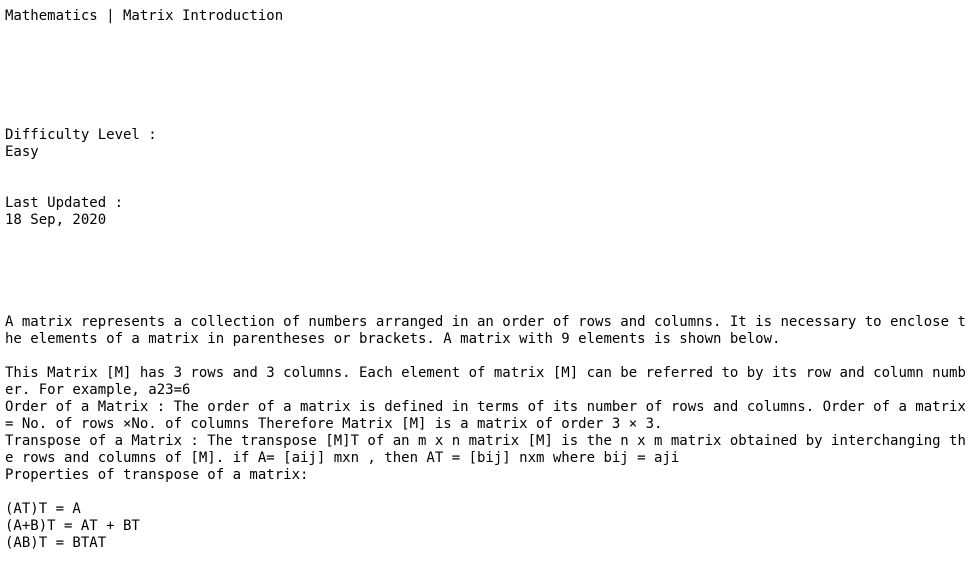 The height and width of the screenshot is (567, 979). Describe the element at coordinates (157, 475) in the screenshot. I see `body-line: Properties of transpose of a matrix:` at that location.